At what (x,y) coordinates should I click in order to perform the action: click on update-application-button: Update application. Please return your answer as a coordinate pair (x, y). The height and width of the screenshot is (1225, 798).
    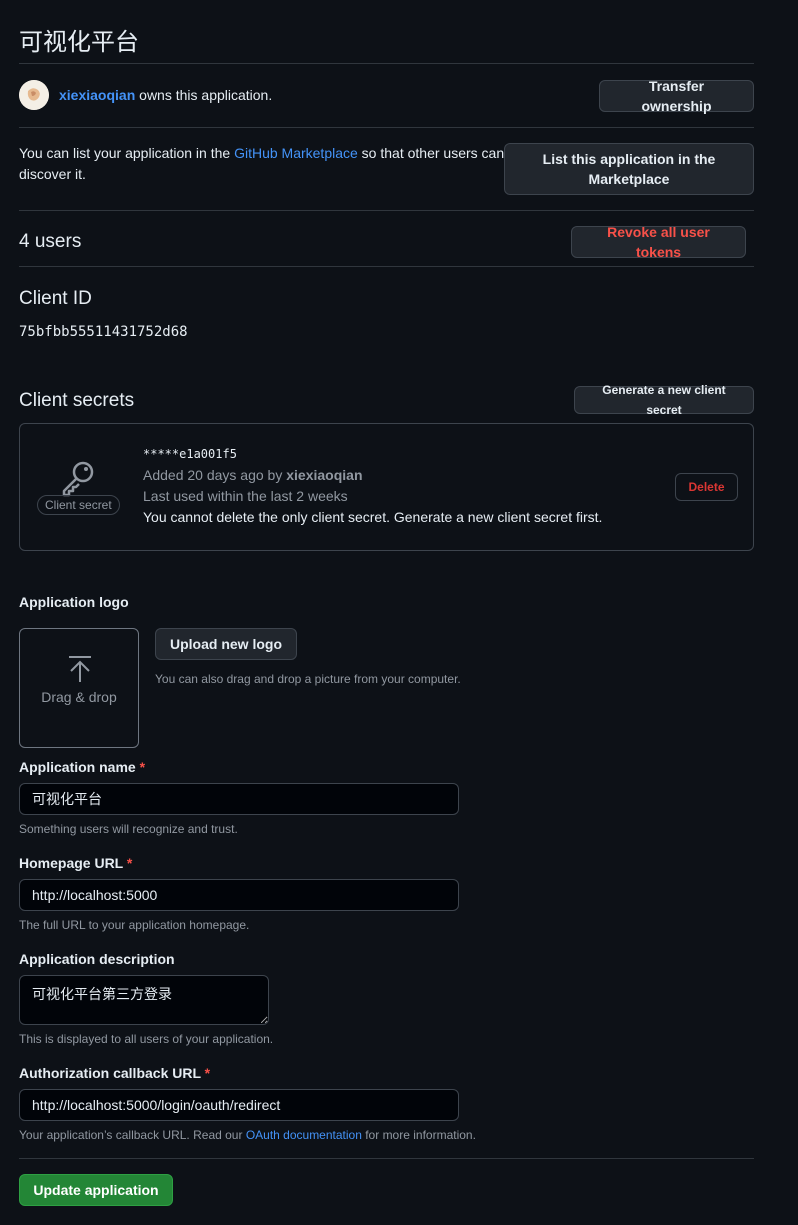
    Looking at the image, I should click on (96, 1190).